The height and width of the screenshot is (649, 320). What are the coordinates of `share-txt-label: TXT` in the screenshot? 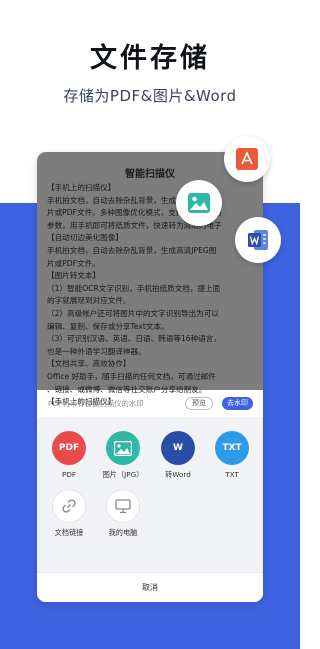 It's located at (232, 474).